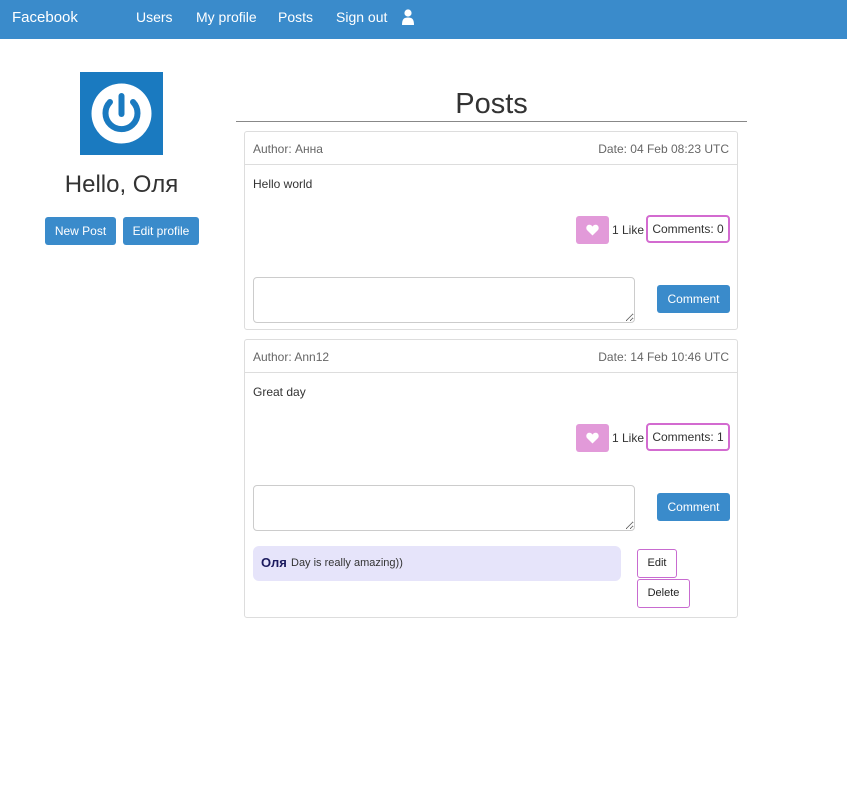 The image size is (847, 810). Describe the element at coordinates (295, 17) in the screenshot. I see `nav-posts: Posts` at that location.